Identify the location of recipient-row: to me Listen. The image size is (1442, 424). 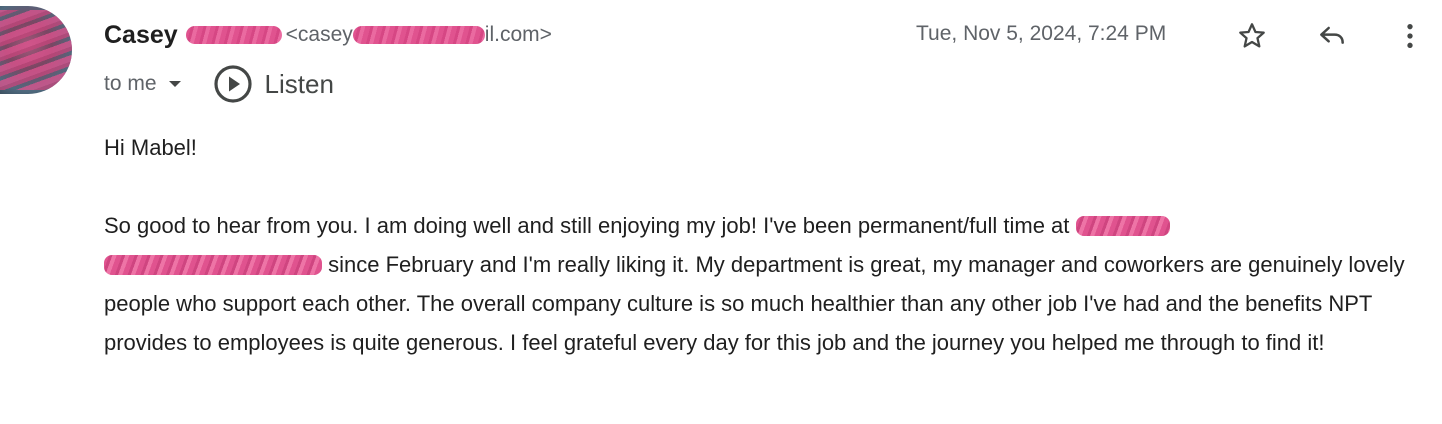
(219, 84).